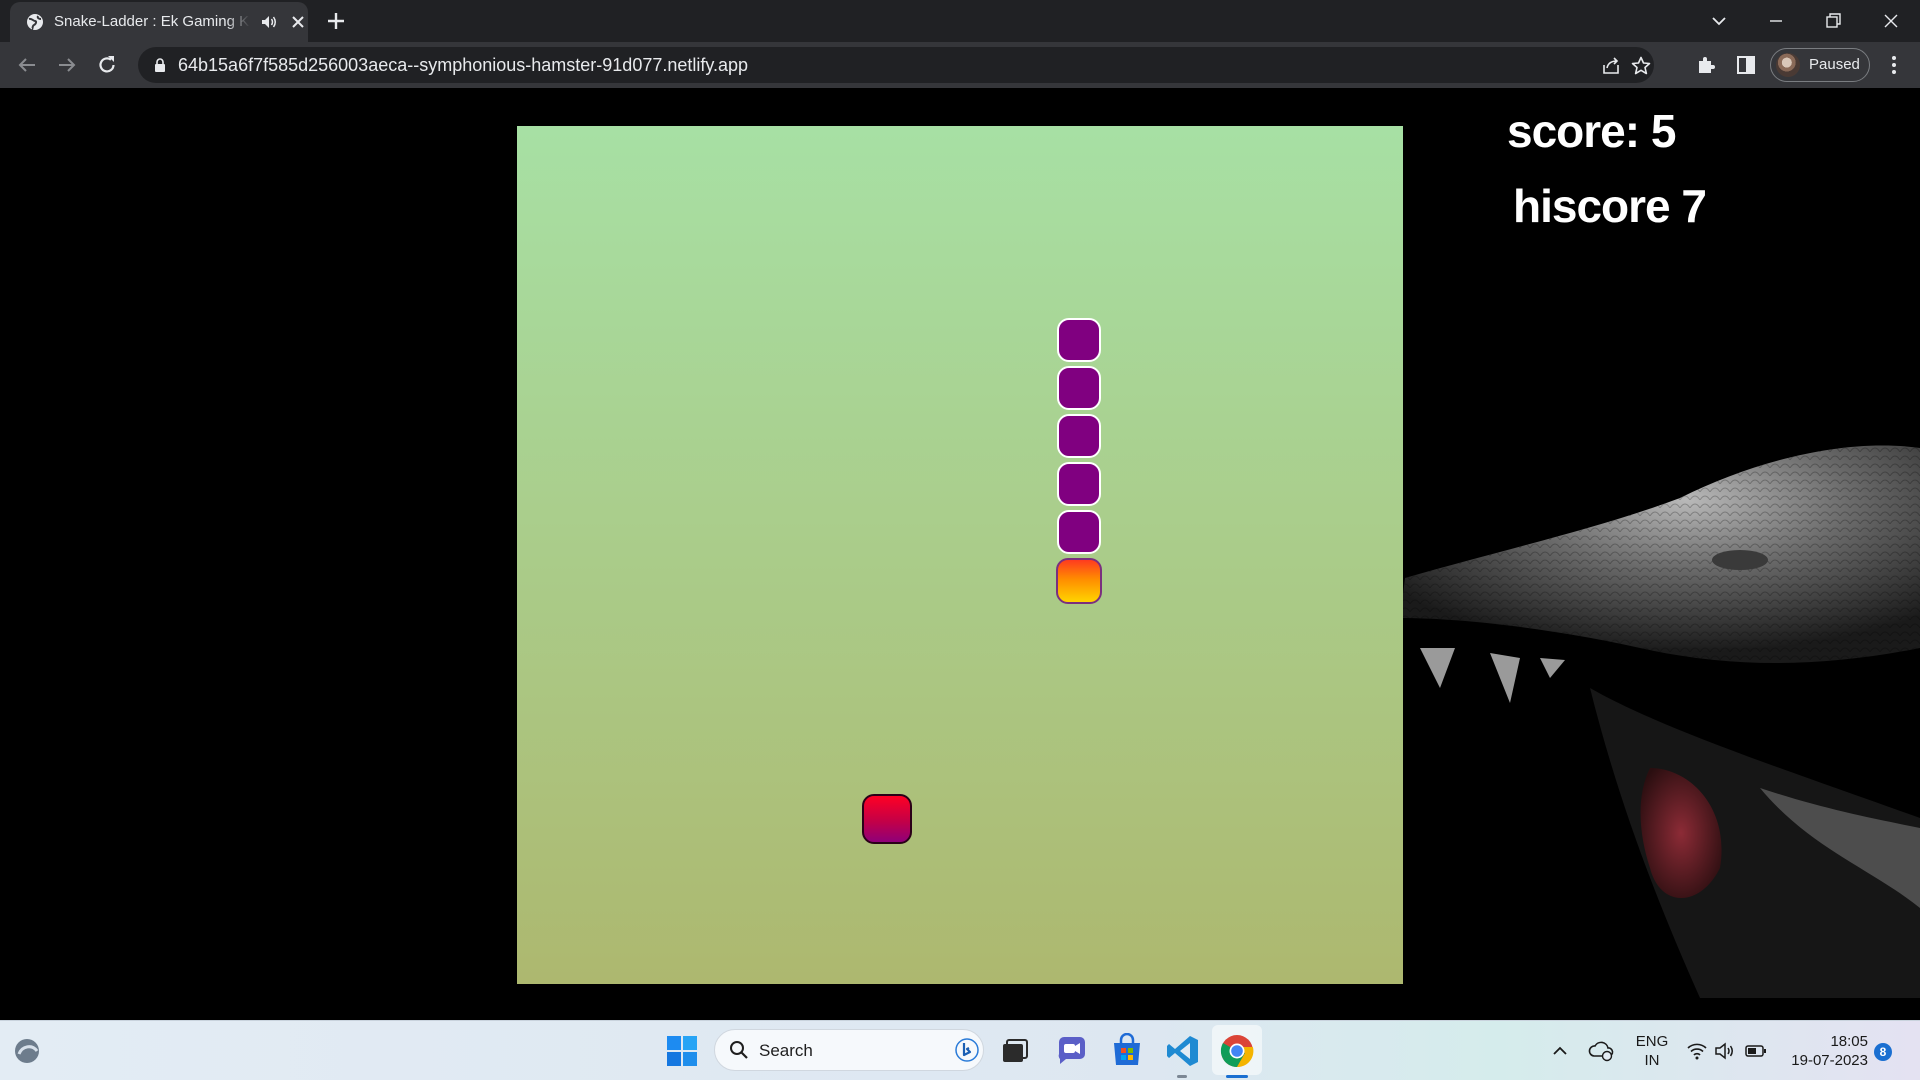 The width and height of the screenshot is (1920, 1080). Describe the element at coordinates (1611, 66) in the screenshot. I see `share-icon` at that location.